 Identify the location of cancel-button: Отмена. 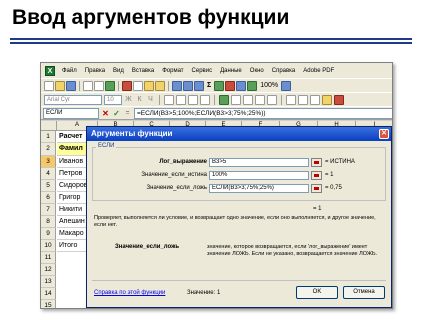
(364, 292).